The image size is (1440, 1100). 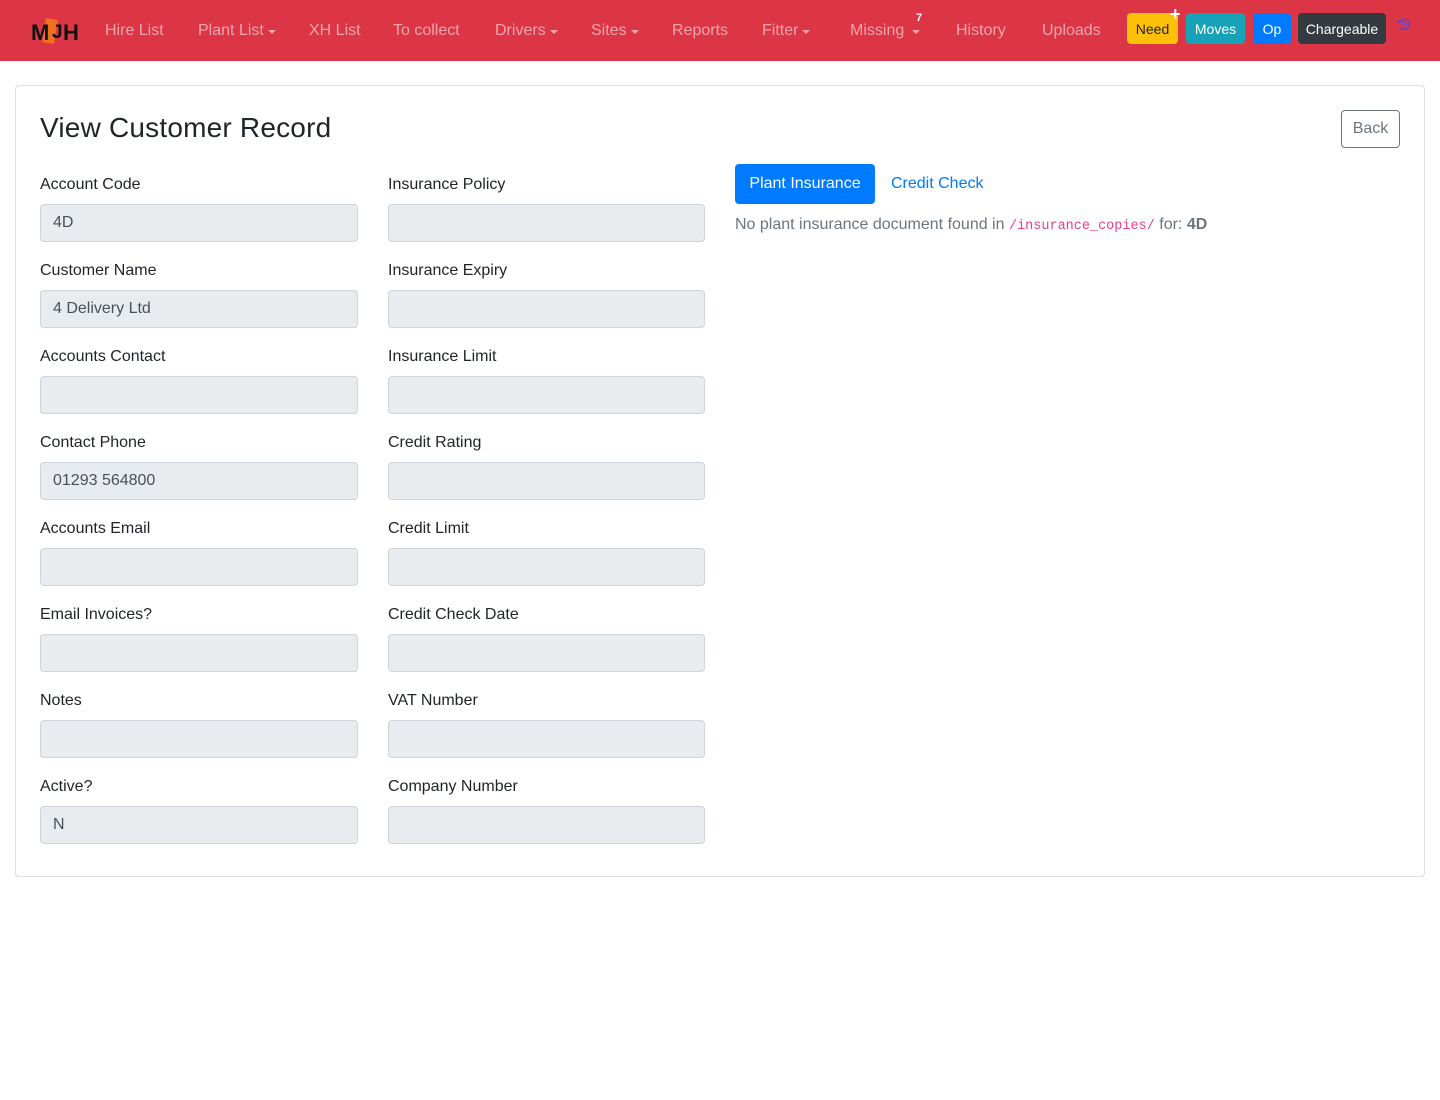 I want to click on nav-hire-list: Hire List, so click(x=134, y=30).